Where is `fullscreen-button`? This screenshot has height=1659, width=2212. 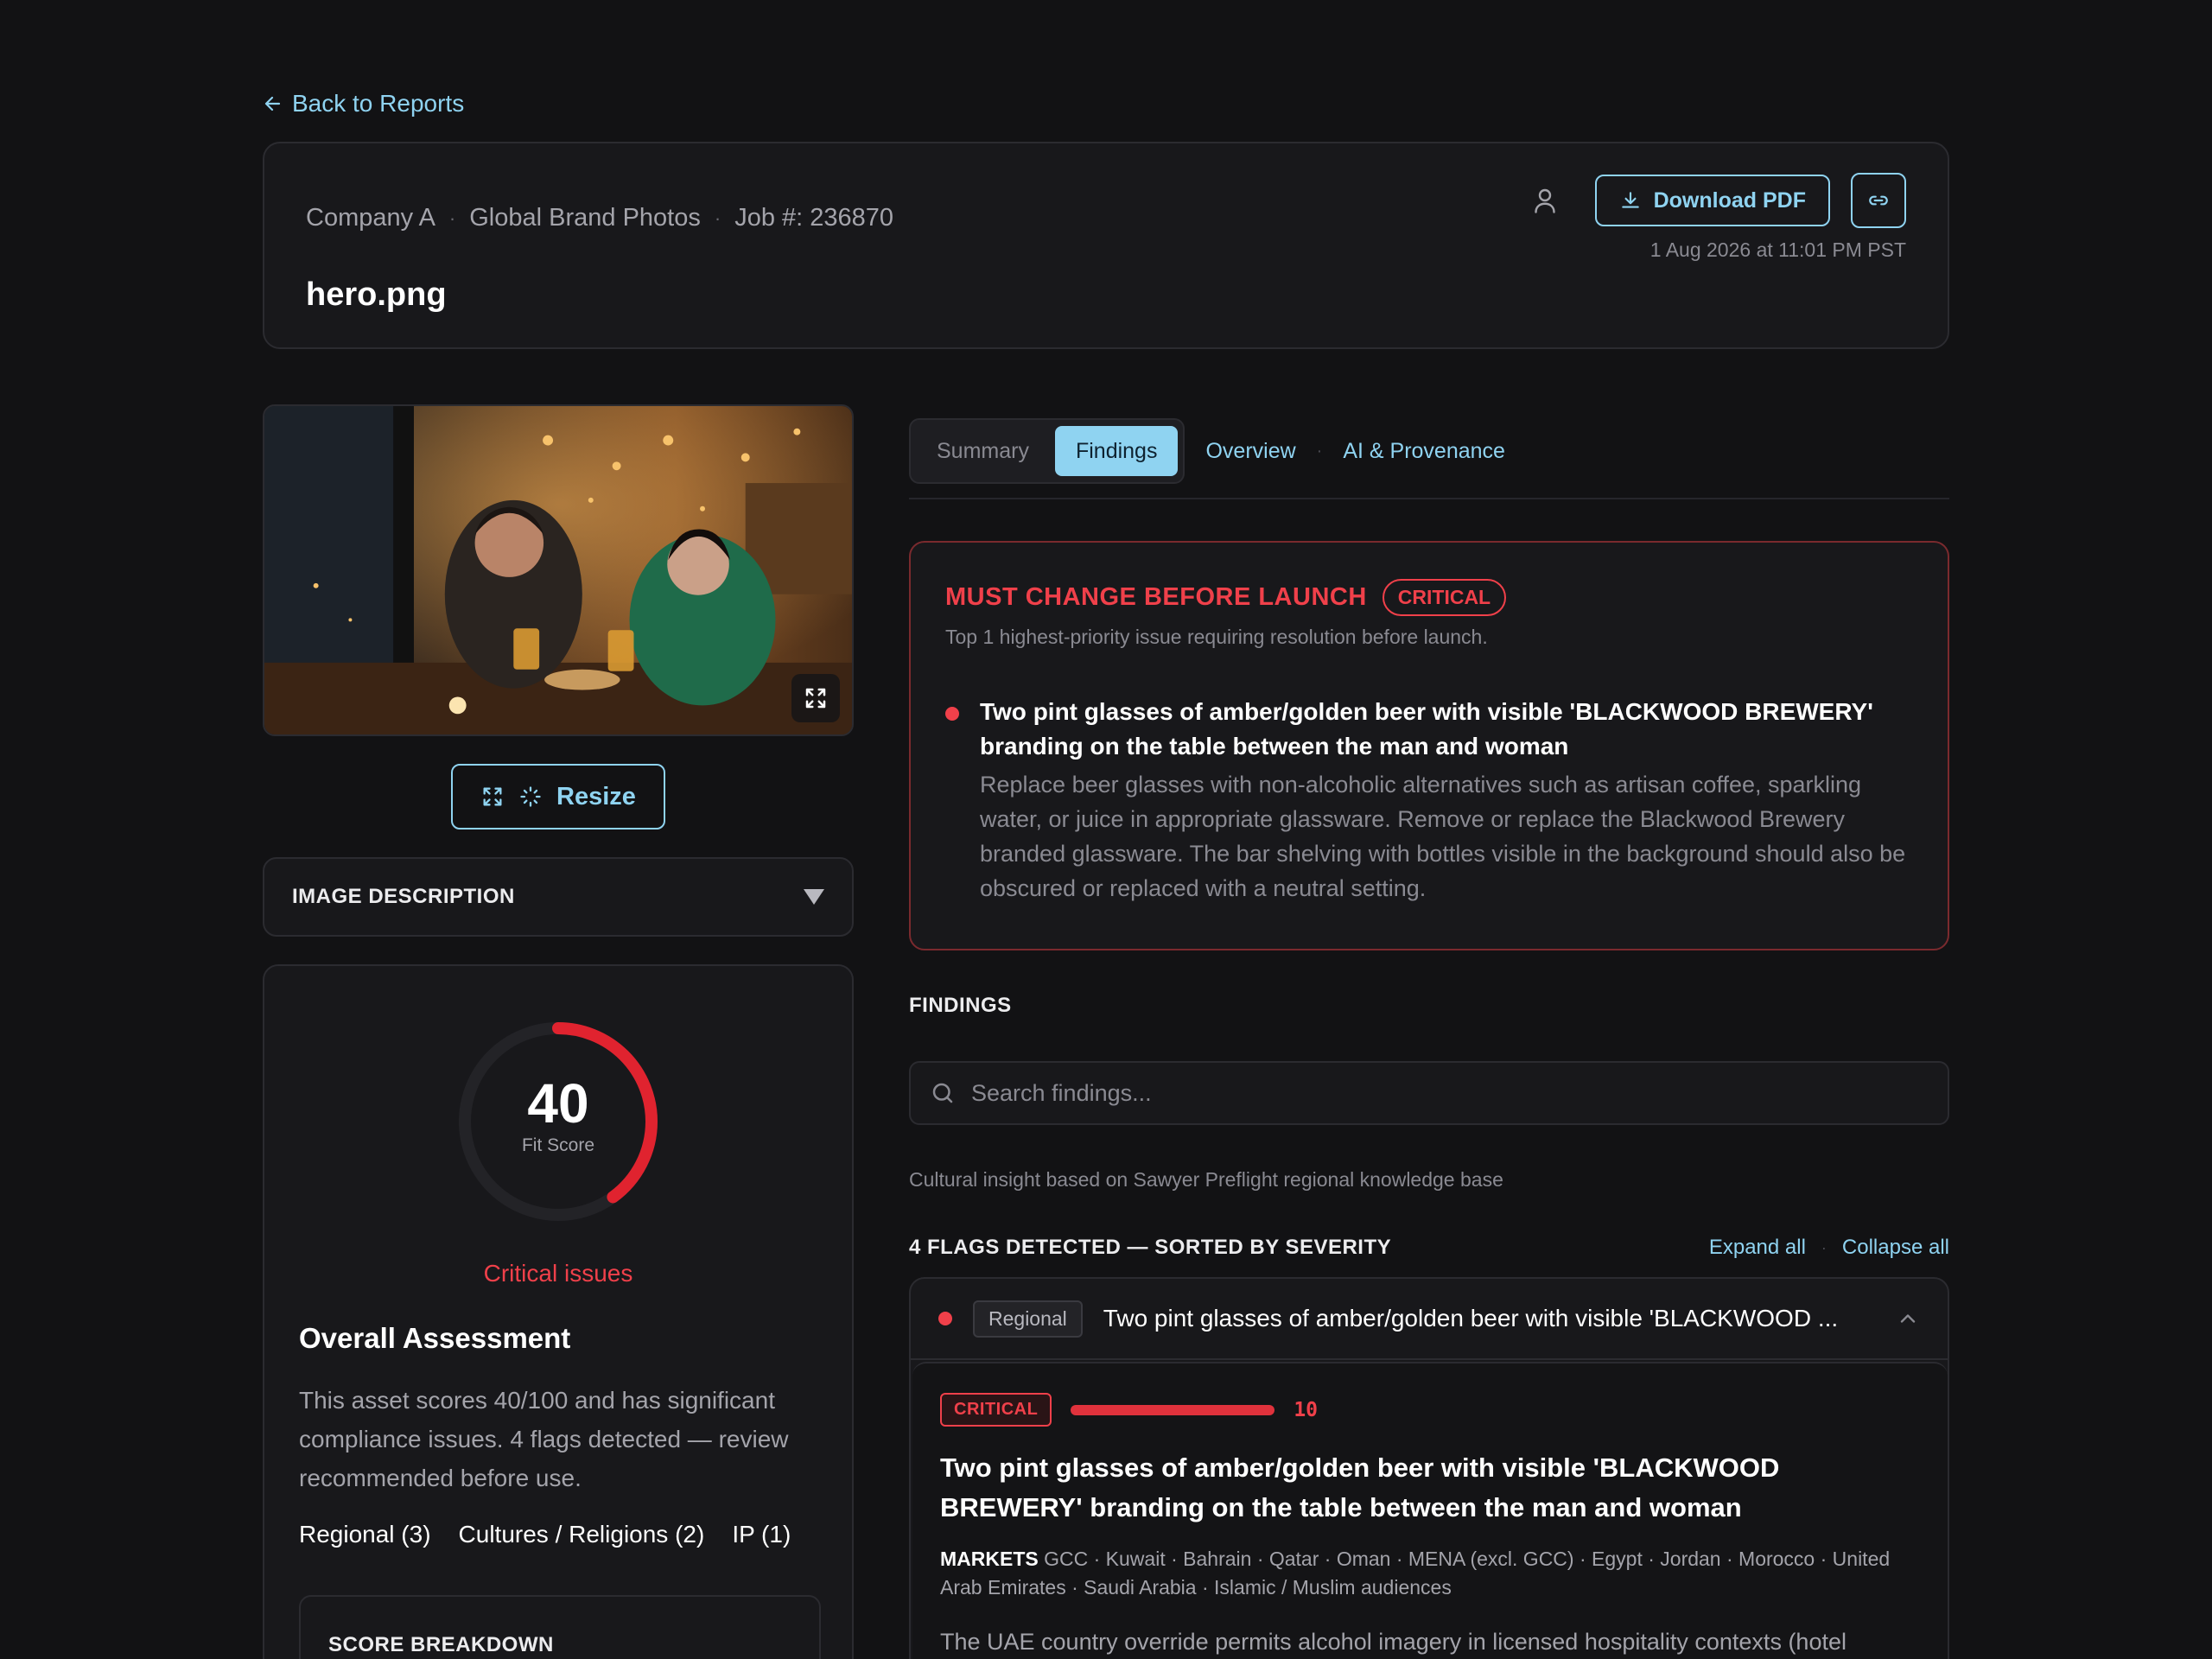 fullscreen-button is located at coordinates (815, 698).